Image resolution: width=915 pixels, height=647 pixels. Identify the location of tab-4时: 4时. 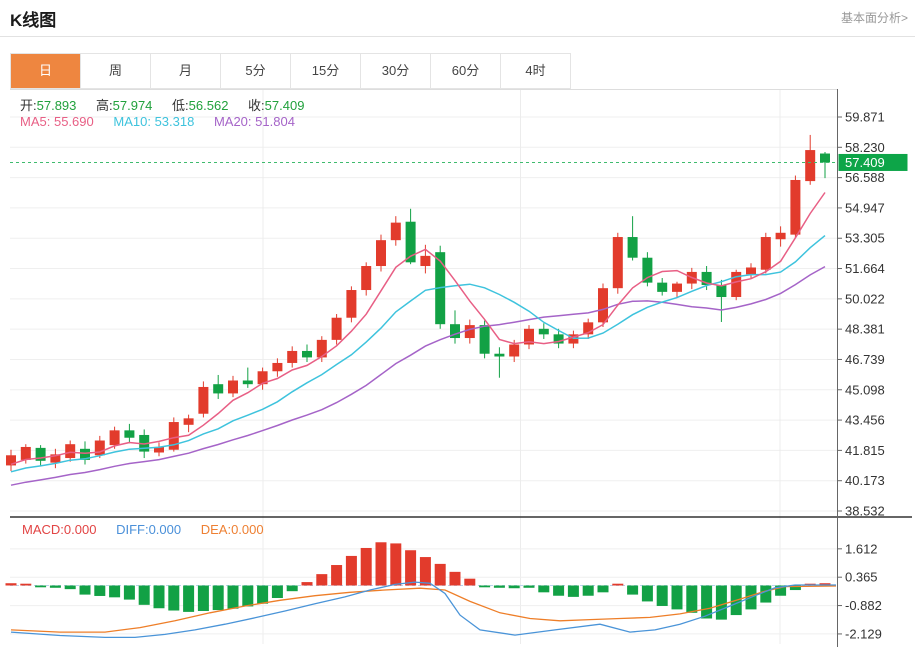
(535, 71).